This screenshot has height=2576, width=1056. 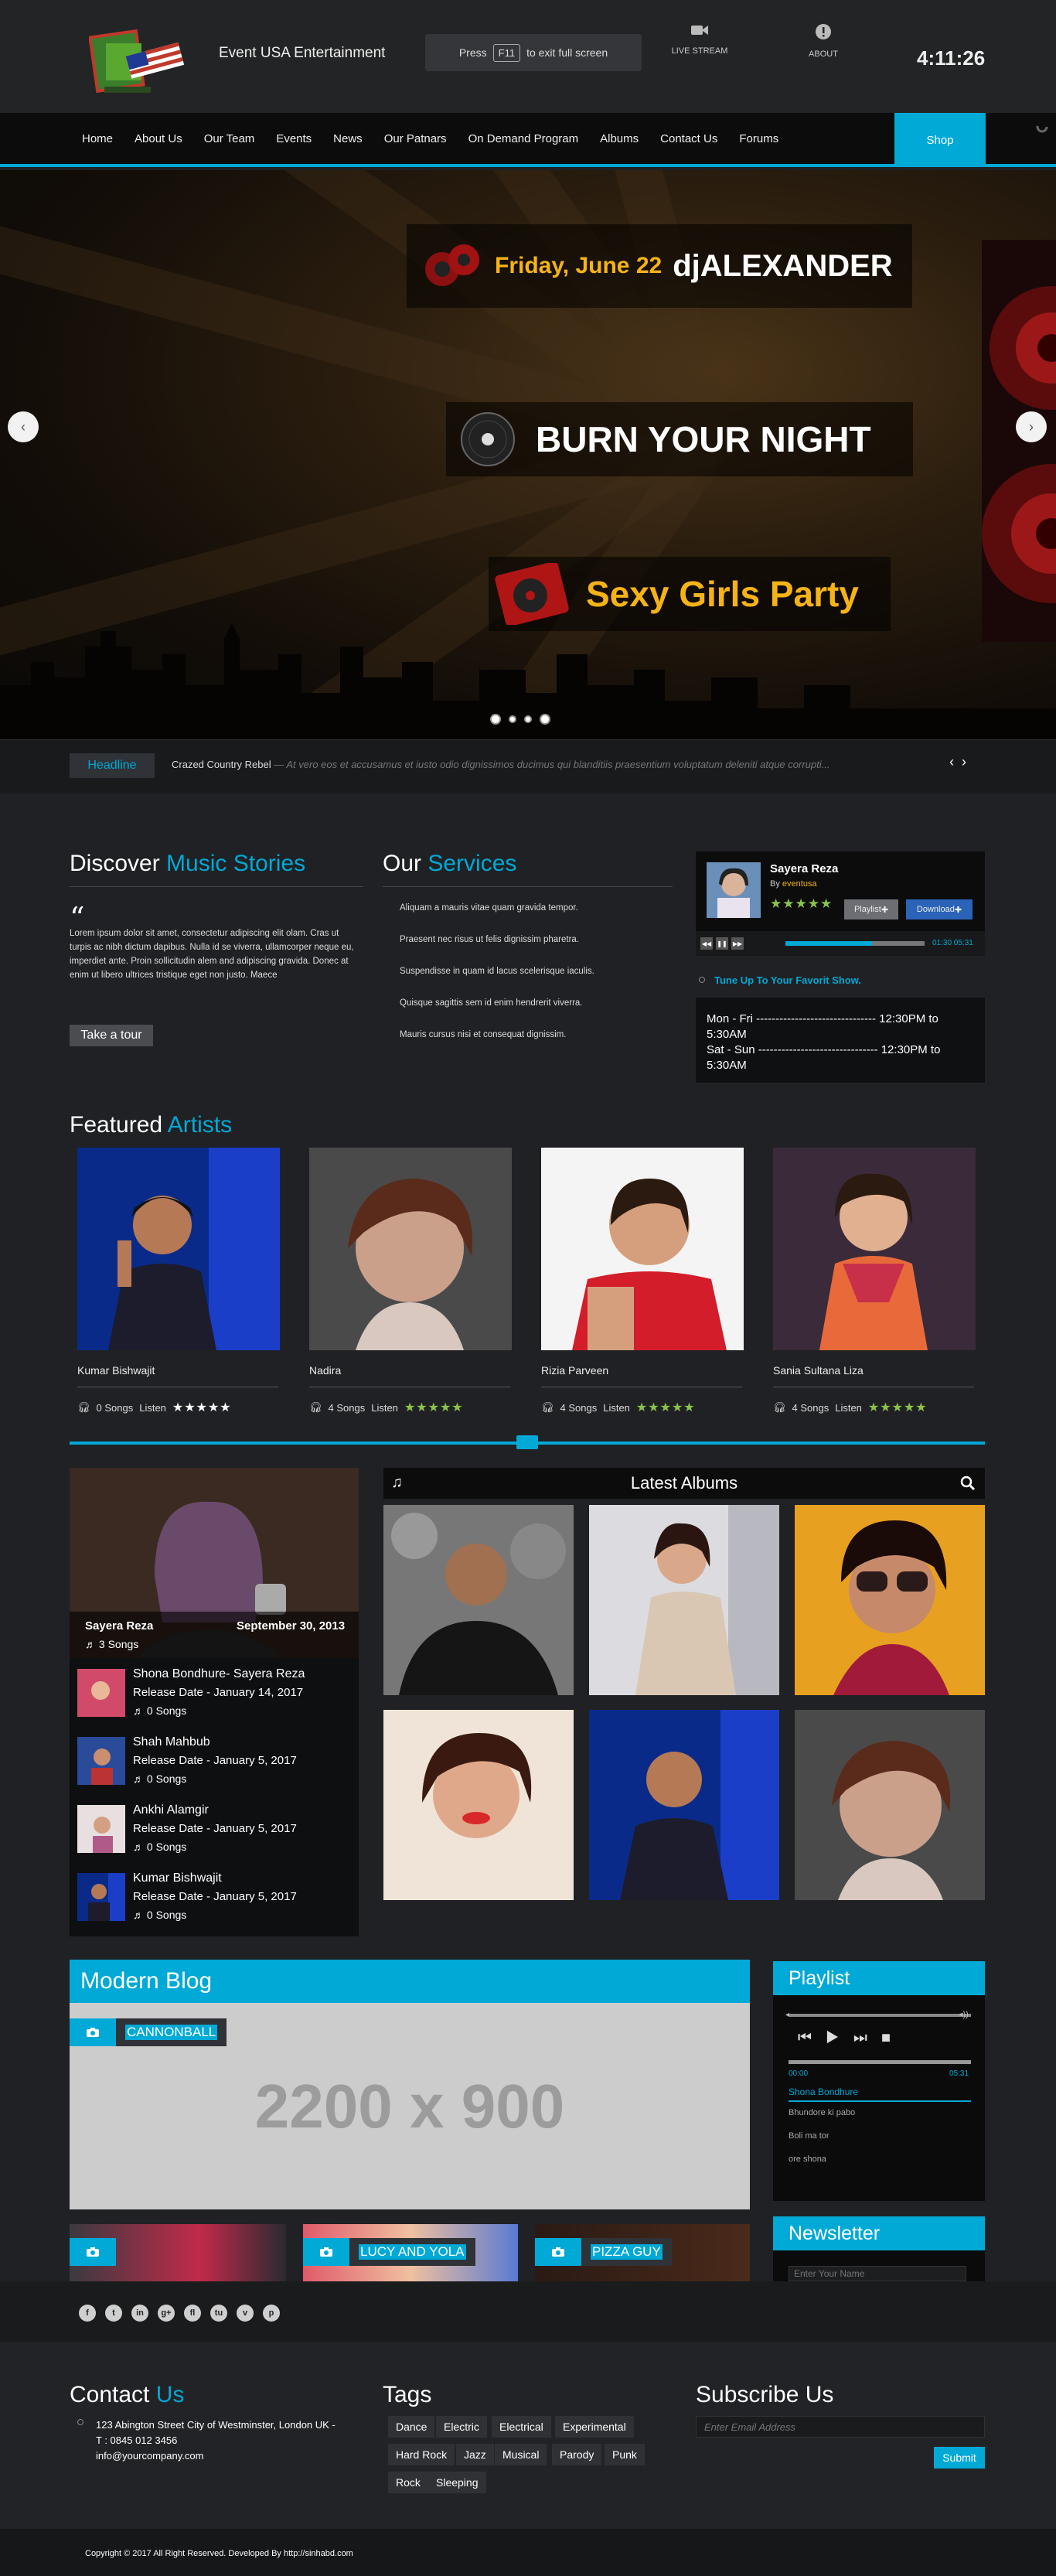 What do you see at coordinates (809, 2136) in the screenshot?
I see `playlist-track: Boli ma tor` at bounding box center [809, 2136].